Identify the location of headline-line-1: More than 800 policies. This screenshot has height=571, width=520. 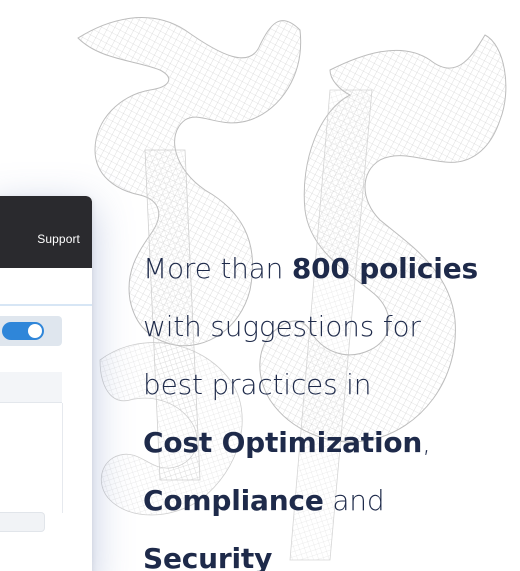
(331, 269).